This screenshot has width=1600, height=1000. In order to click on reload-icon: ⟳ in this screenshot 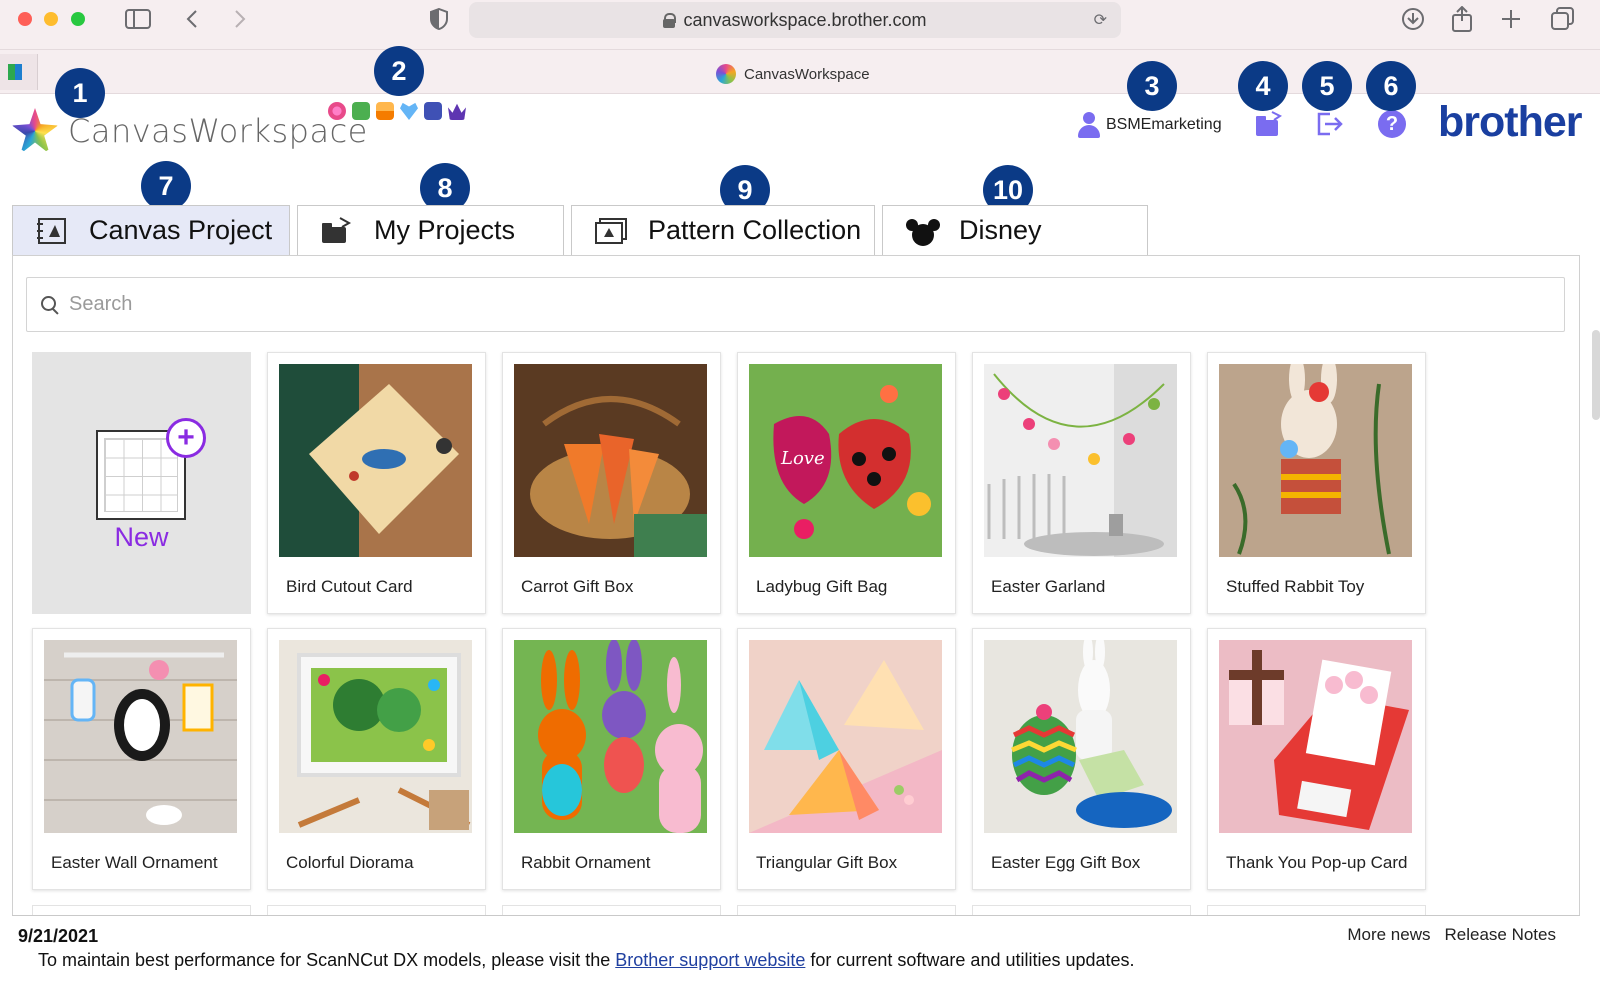, I will do `click(1100, 20)`.